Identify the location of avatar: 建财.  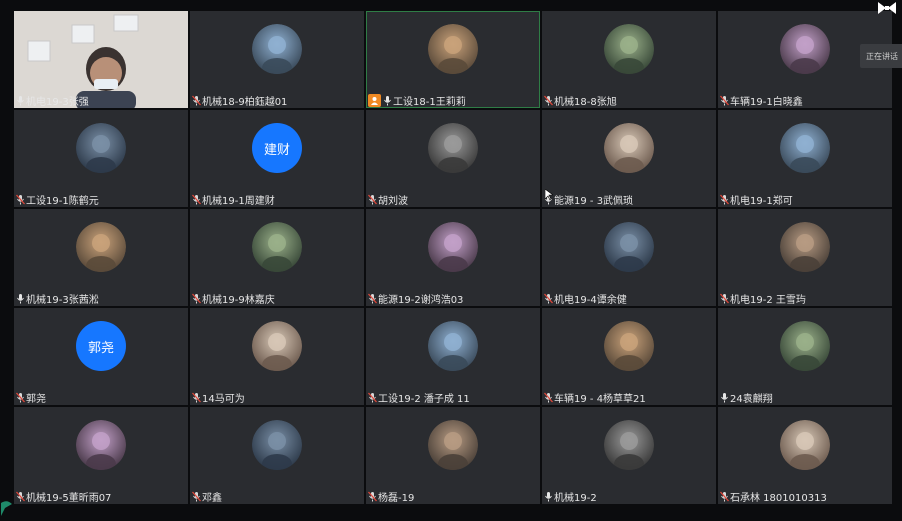
(277, 148).